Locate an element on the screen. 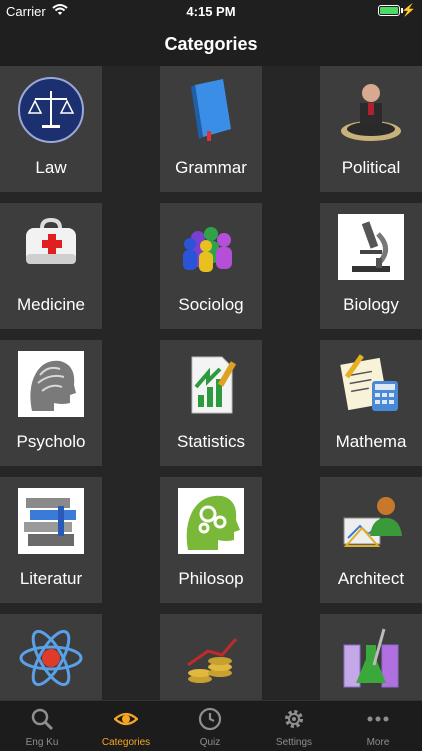 The width and height of the screenshot is (422, 751). category-tile-chemistry is located at coordinates (371, 657).